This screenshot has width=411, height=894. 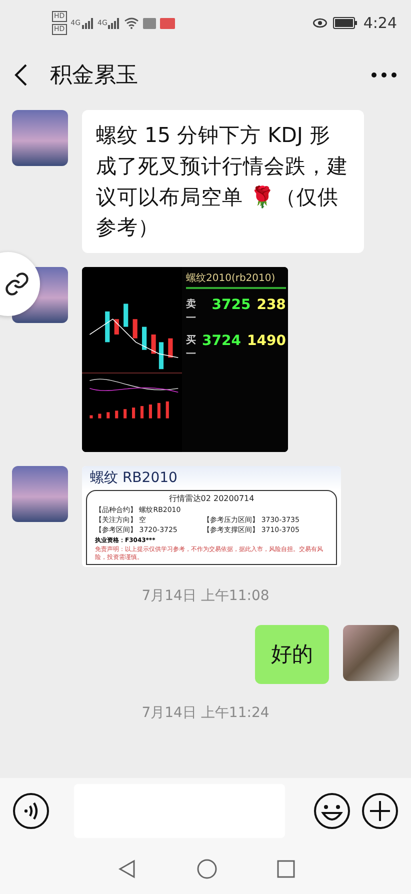 What do you see at coordinates (384, 75) in the screenshot?
I see `more-icon` at bounding box center [384, 75].